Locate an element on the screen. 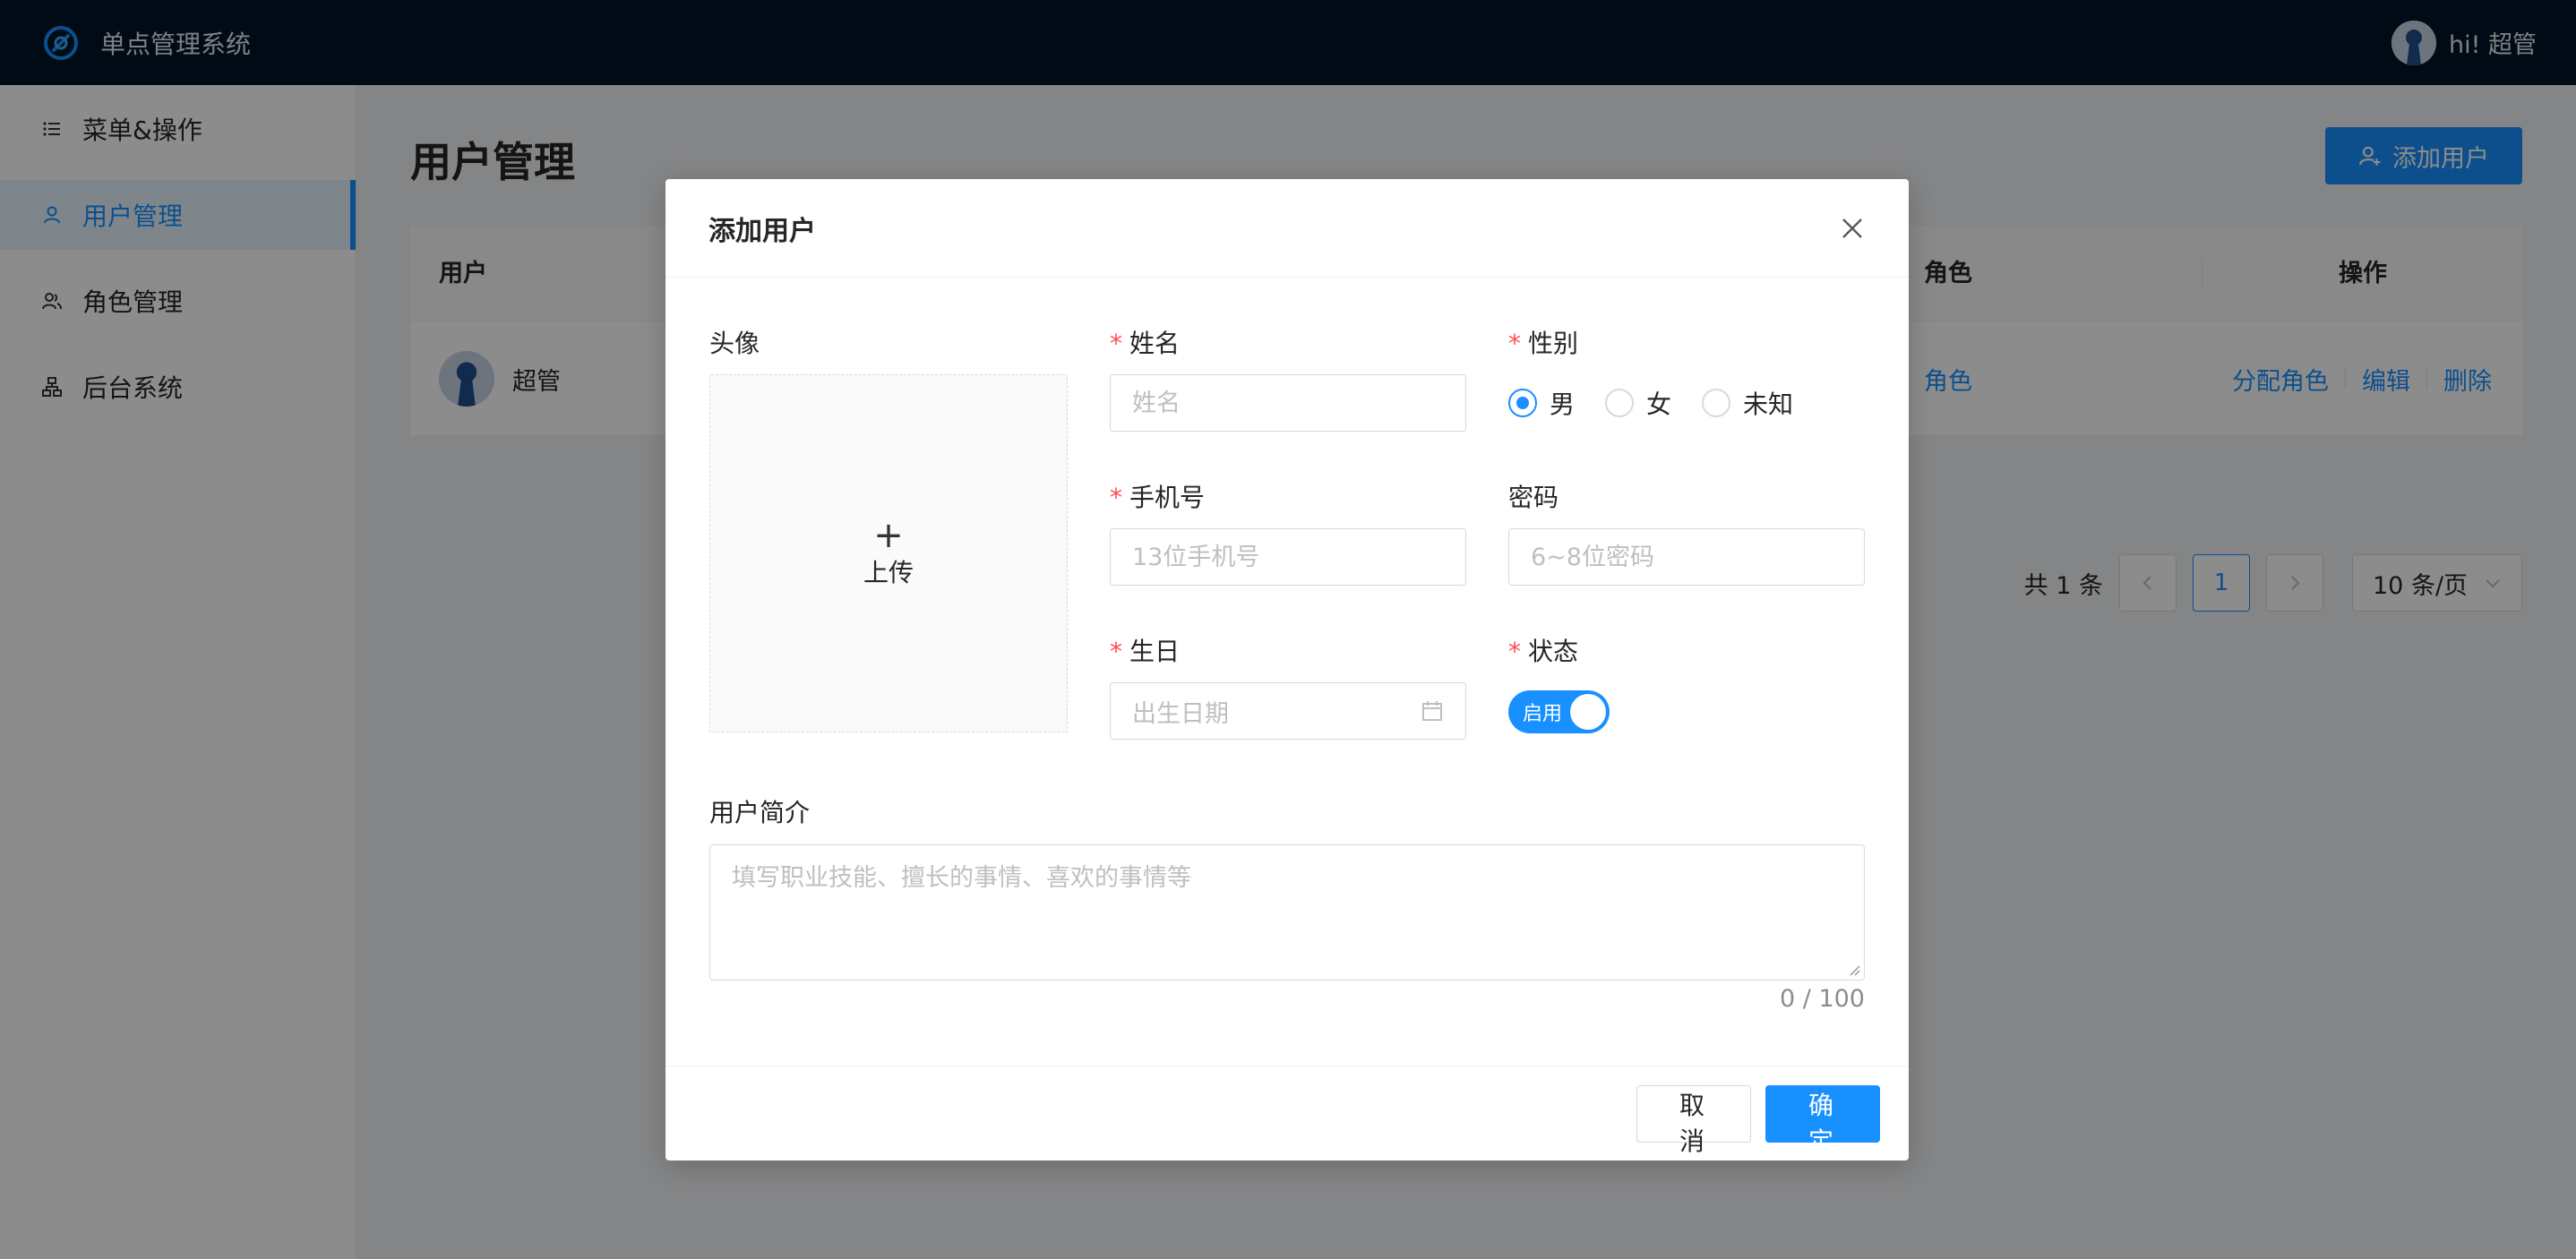 The width and height of the screenshot is (2576, 1259). name-label: * 姓名 is located at coordinates (1145, 342).